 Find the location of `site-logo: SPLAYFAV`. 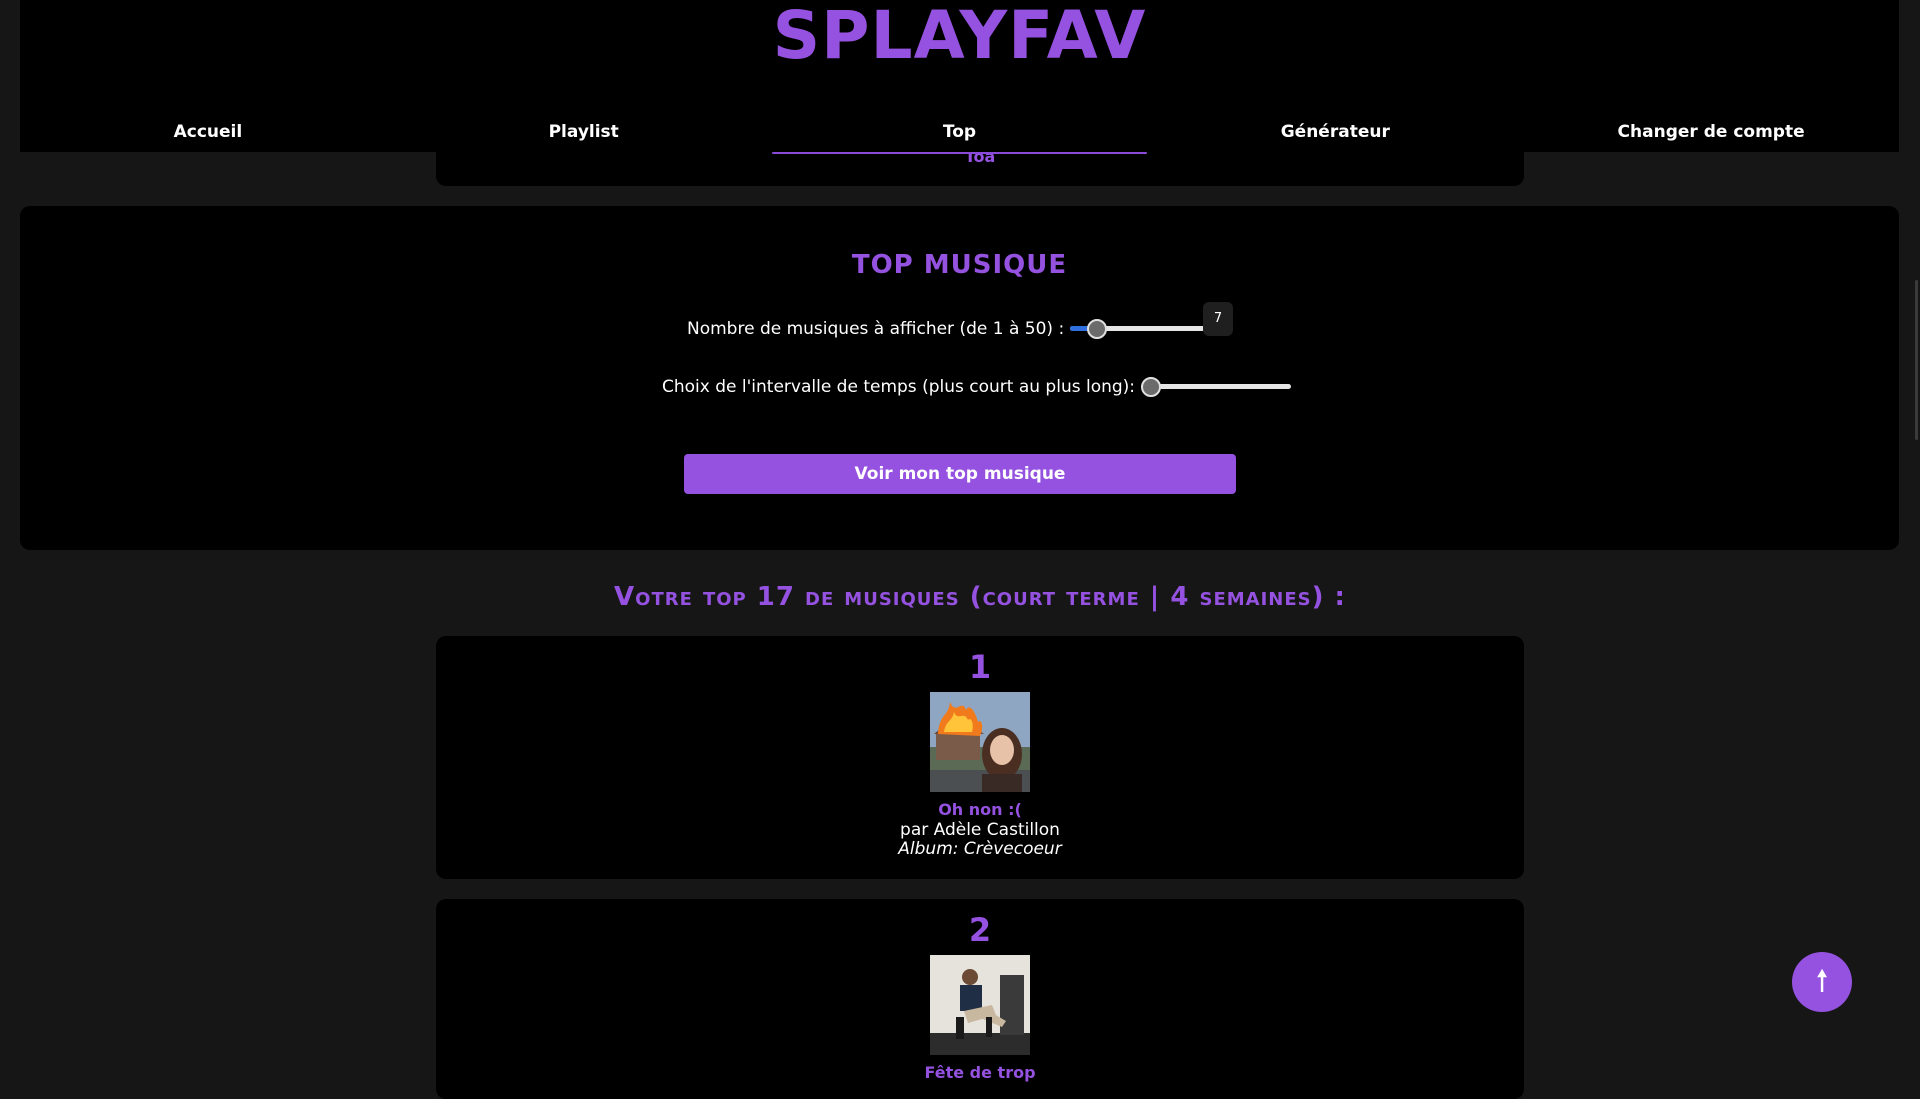

site-logo: SPLAYFAV is located at coordinates (959, 36).